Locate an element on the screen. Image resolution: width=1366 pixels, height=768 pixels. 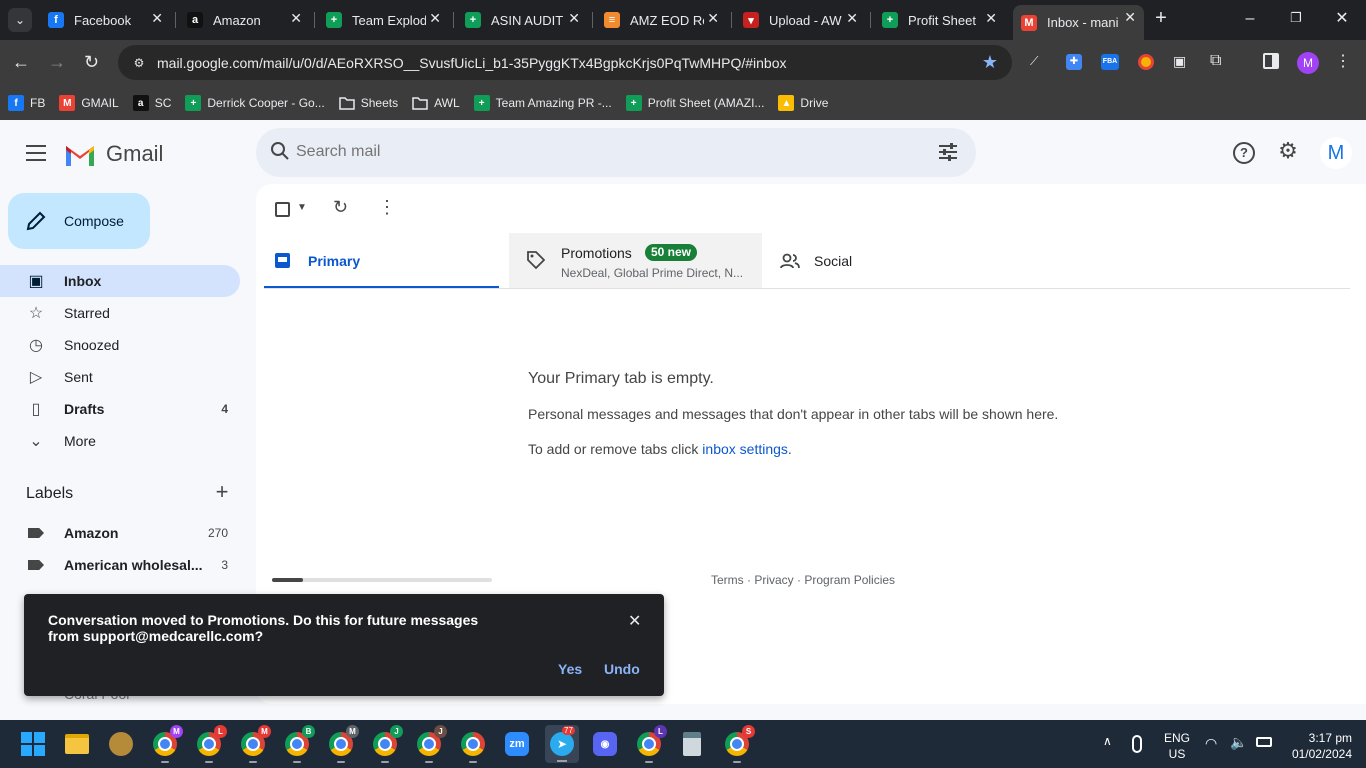
nav-item-drafts: ▯ Drafts 4 is located at coordinates (120, 409).